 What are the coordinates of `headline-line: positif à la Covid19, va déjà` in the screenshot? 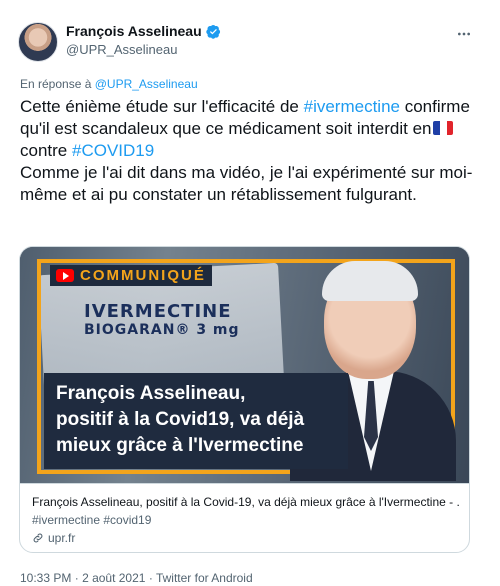 It's located at (180, 419).